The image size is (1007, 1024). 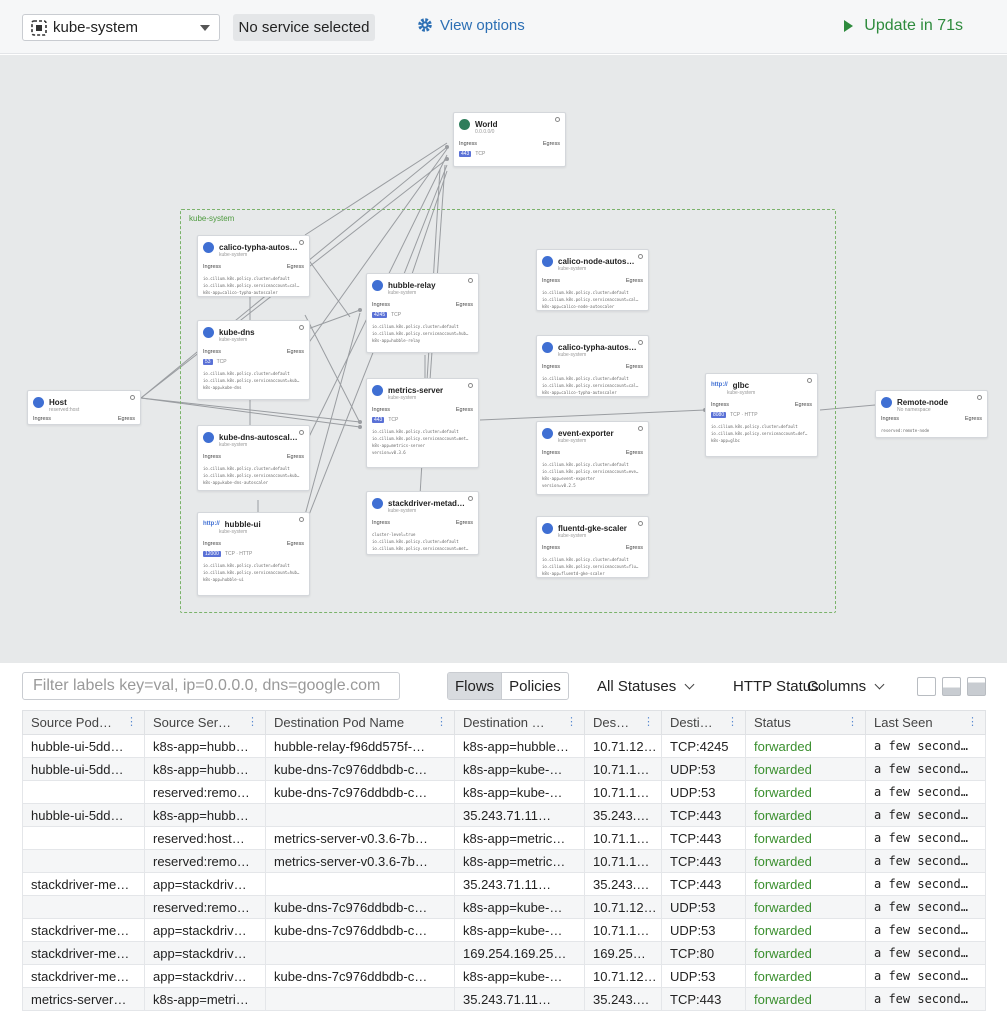 What do you see at coordinates (805, 930) in the screenshot?
I see `table-cell: forwarded` at bounding box center [805, 930].